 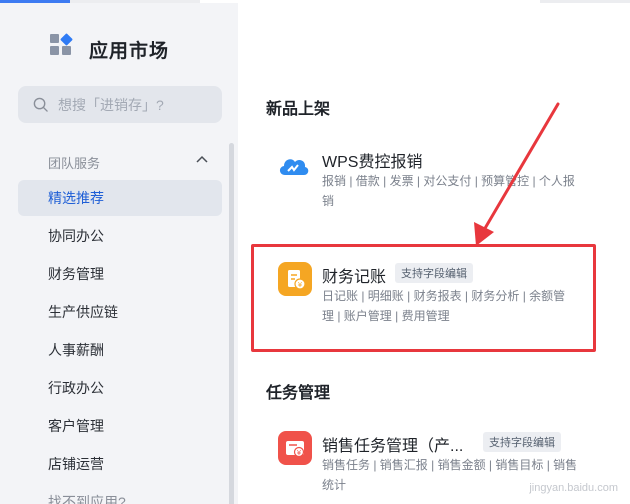 What do you see at coordinates (120, 350) in the screenshot?
I see `sidebar-item-hr-payroll: 人事薪酬` at bounding box center [120, 350].